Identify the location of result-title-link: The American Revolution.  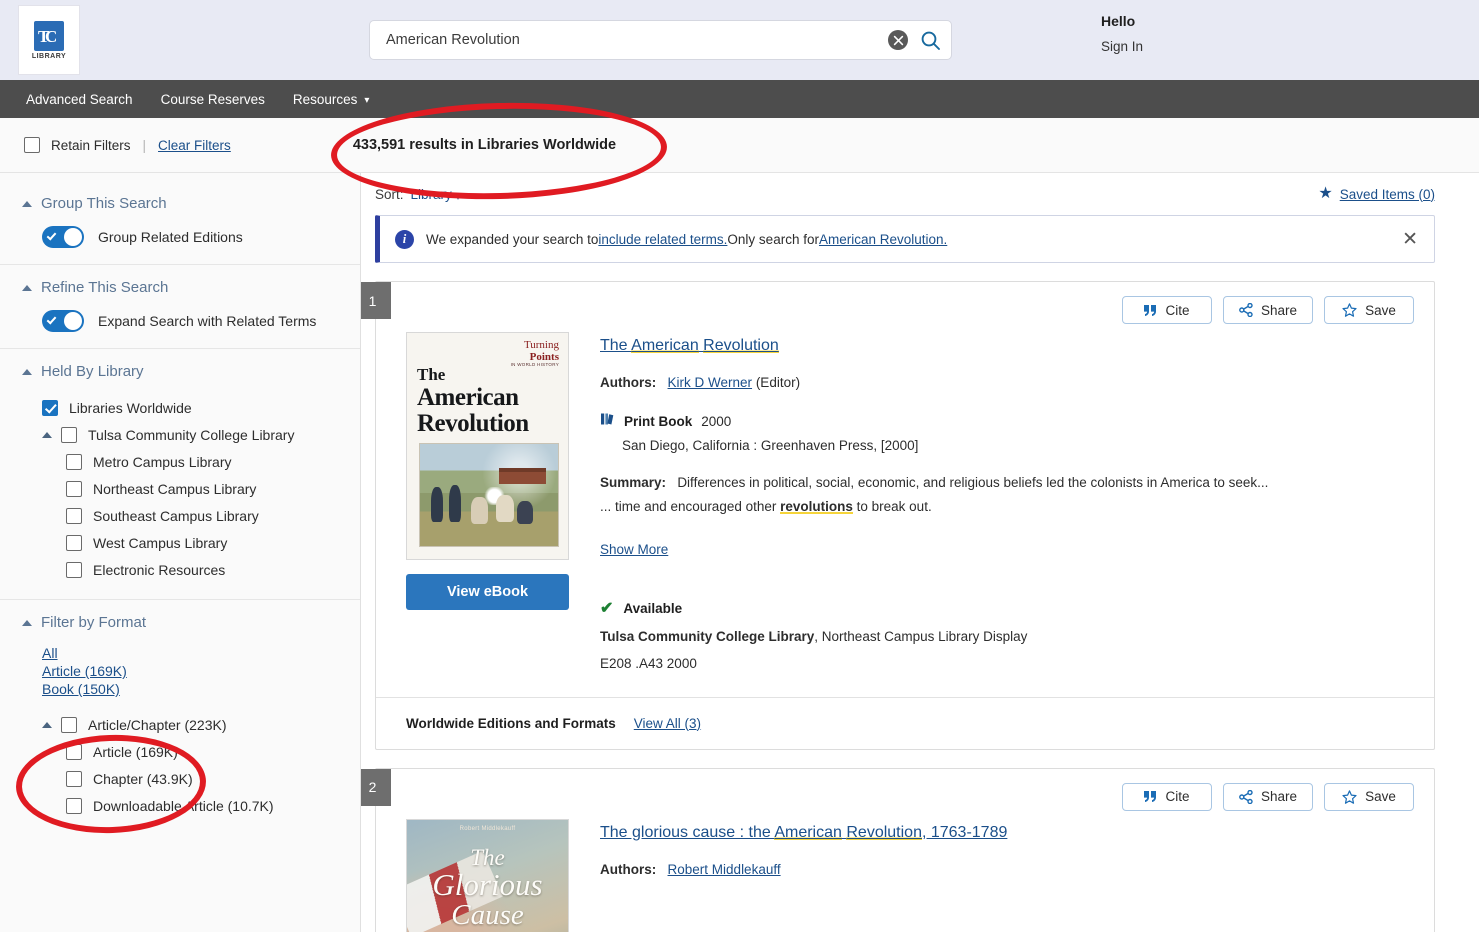
(689, 345).